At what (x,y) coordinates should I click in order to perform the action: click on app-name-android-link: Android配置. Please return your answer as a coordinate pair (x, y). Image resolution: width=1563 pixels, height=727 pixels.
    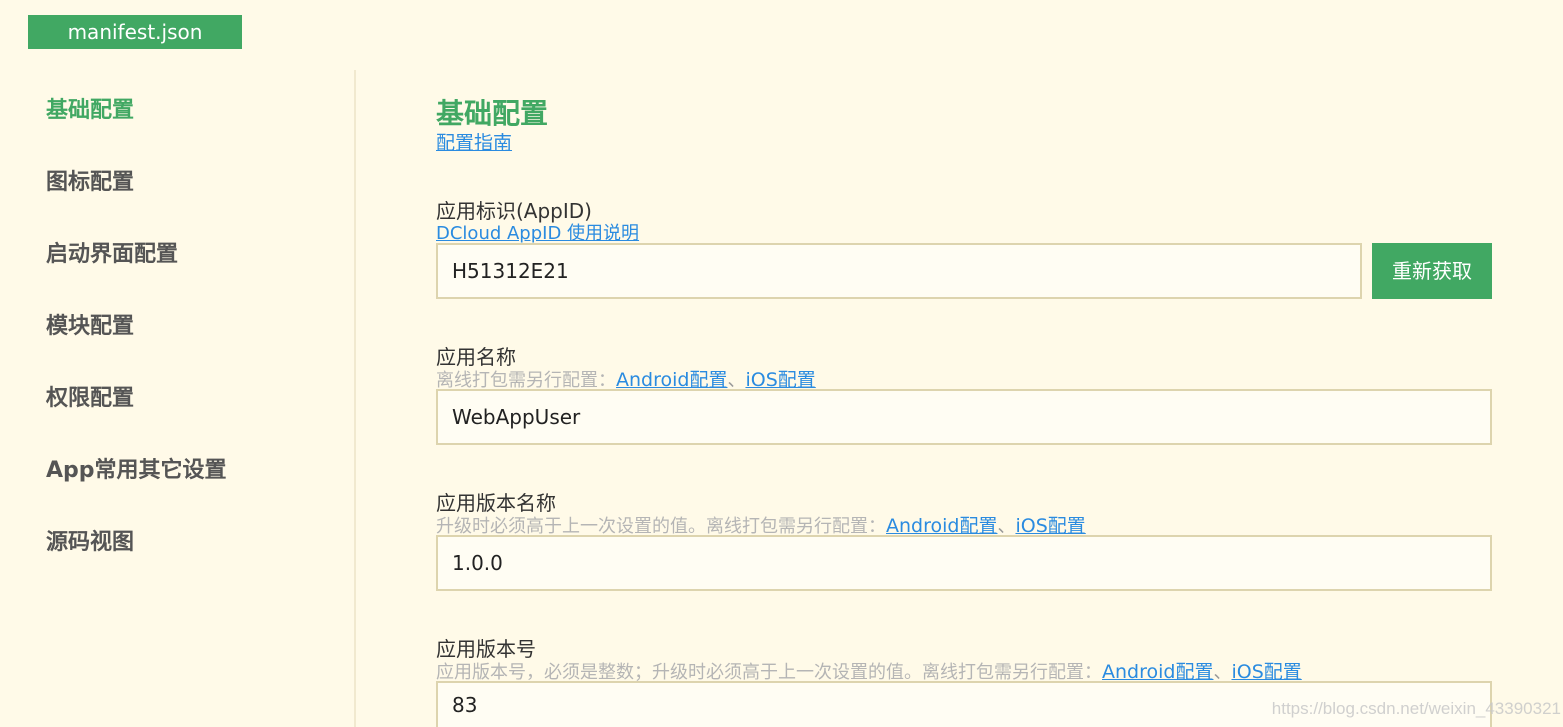
    Looking at the image, I should click on (671, 380).